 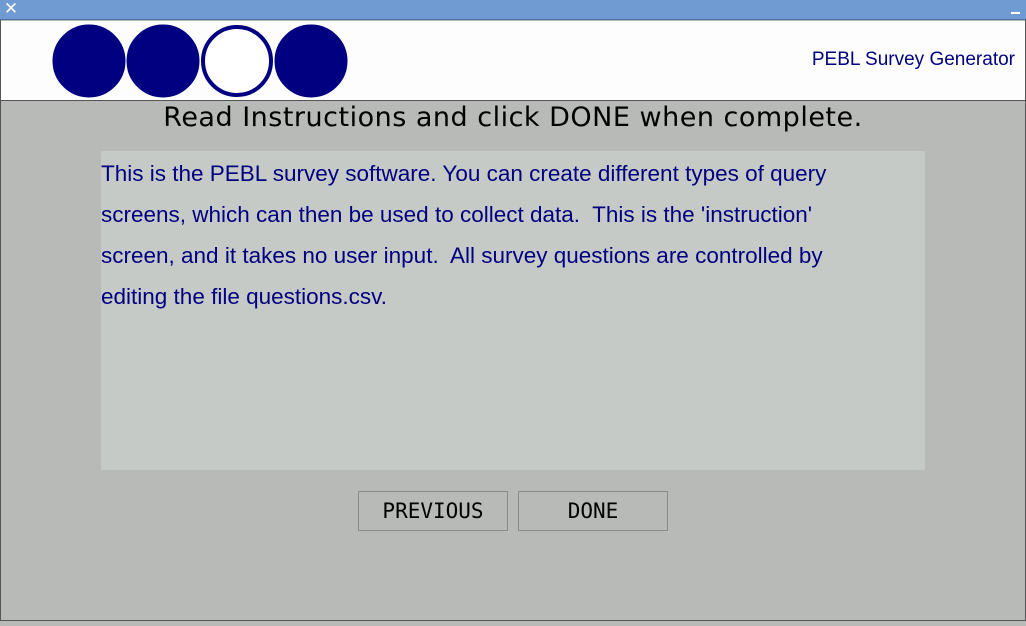 What do you see at coordinates (513, 620) in the screenshot?
I see `window-border-bottom` at bounding box center [513, 620].